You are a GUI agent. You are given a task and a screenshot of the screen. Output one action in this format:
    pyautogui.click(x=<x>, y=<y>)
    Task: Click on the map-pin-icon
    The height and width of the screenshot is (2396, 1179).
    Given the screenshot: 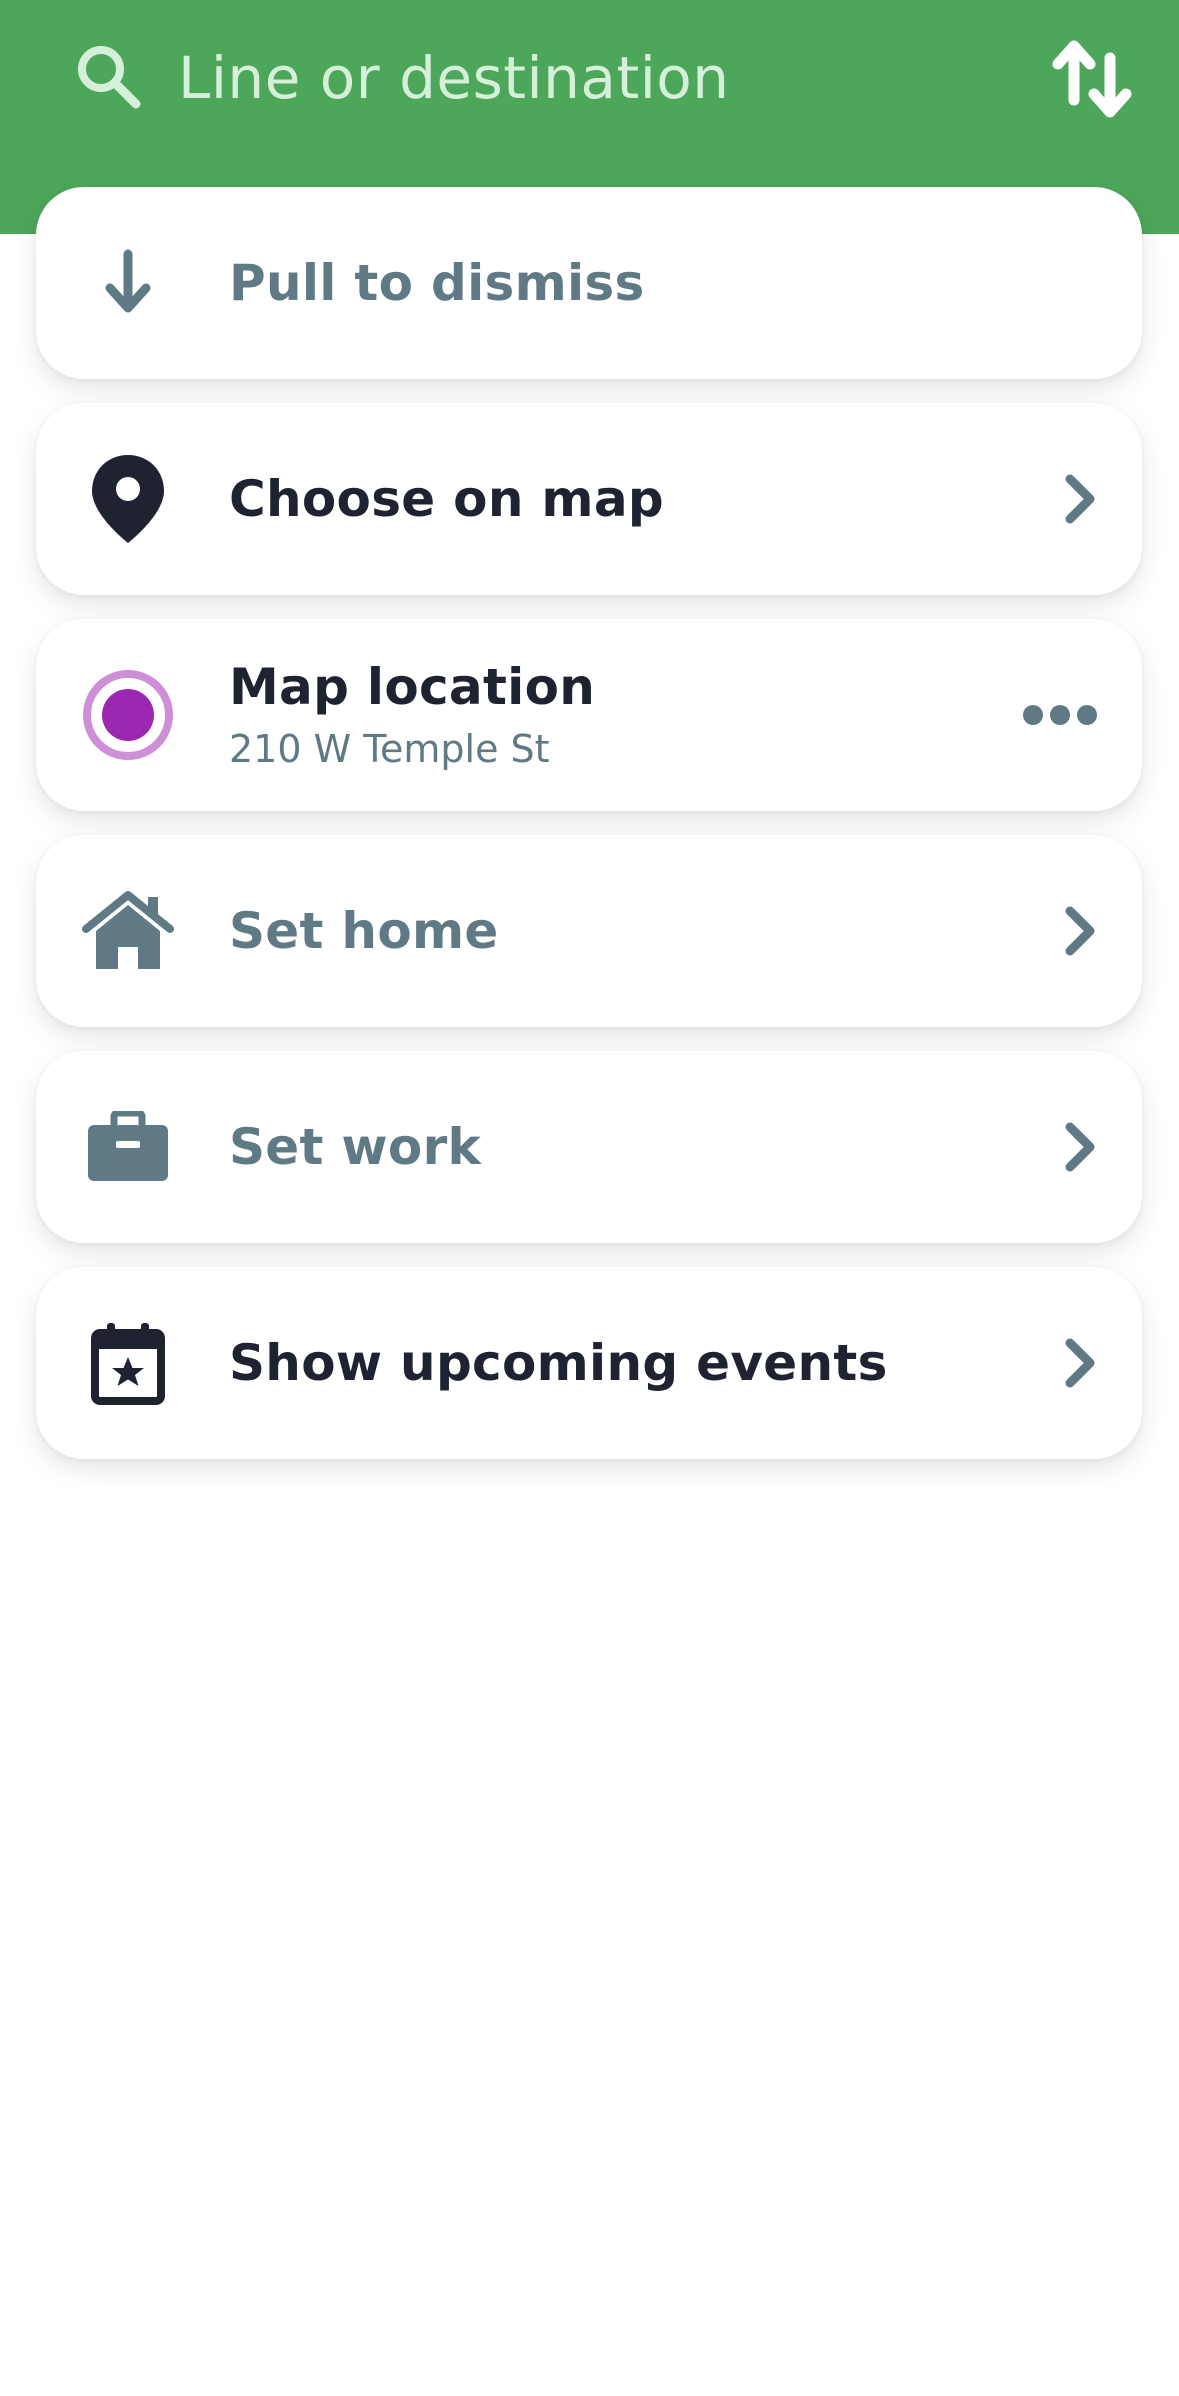 What is the action you would take?
    pyautogui.click(x=128, y=499)
    